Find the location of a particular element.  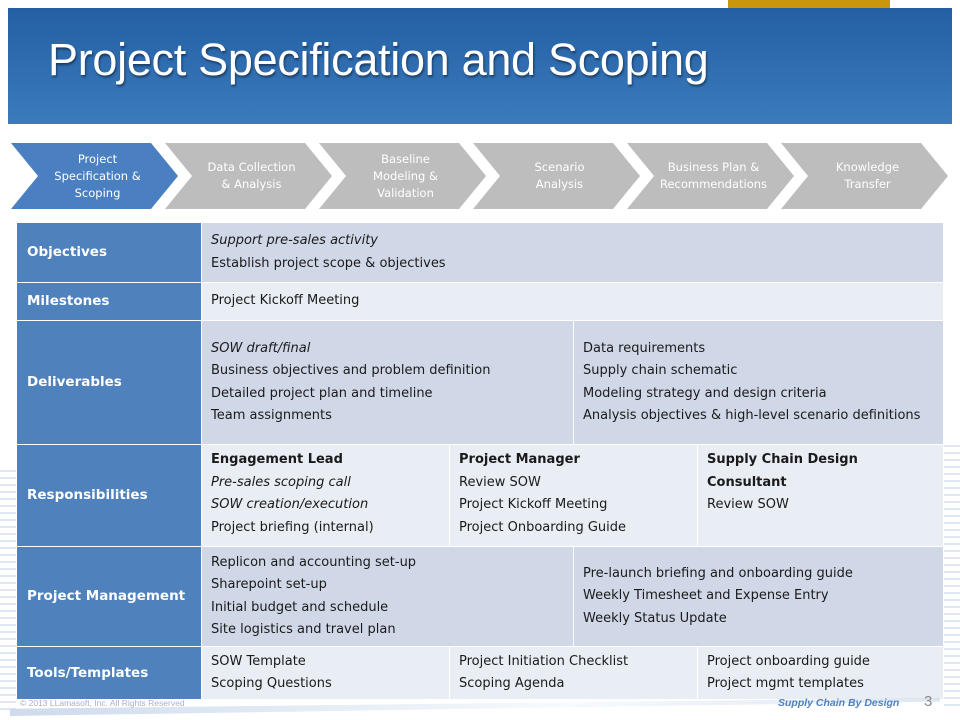

process-step-5: Business Plan & Recommendations is located at coordinates (710, 176).